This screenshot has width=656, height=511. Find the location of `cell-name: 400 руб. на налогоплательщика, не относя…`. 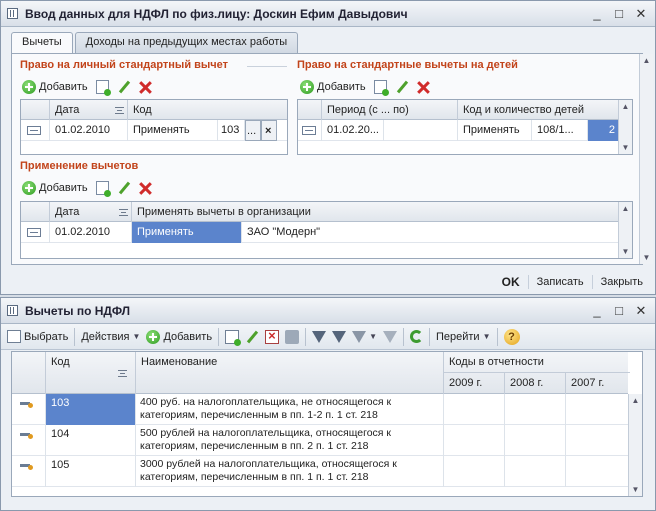

cell-name: 400 руб. на налогоплательщика, не относя… is located at coordinates (290, 409).